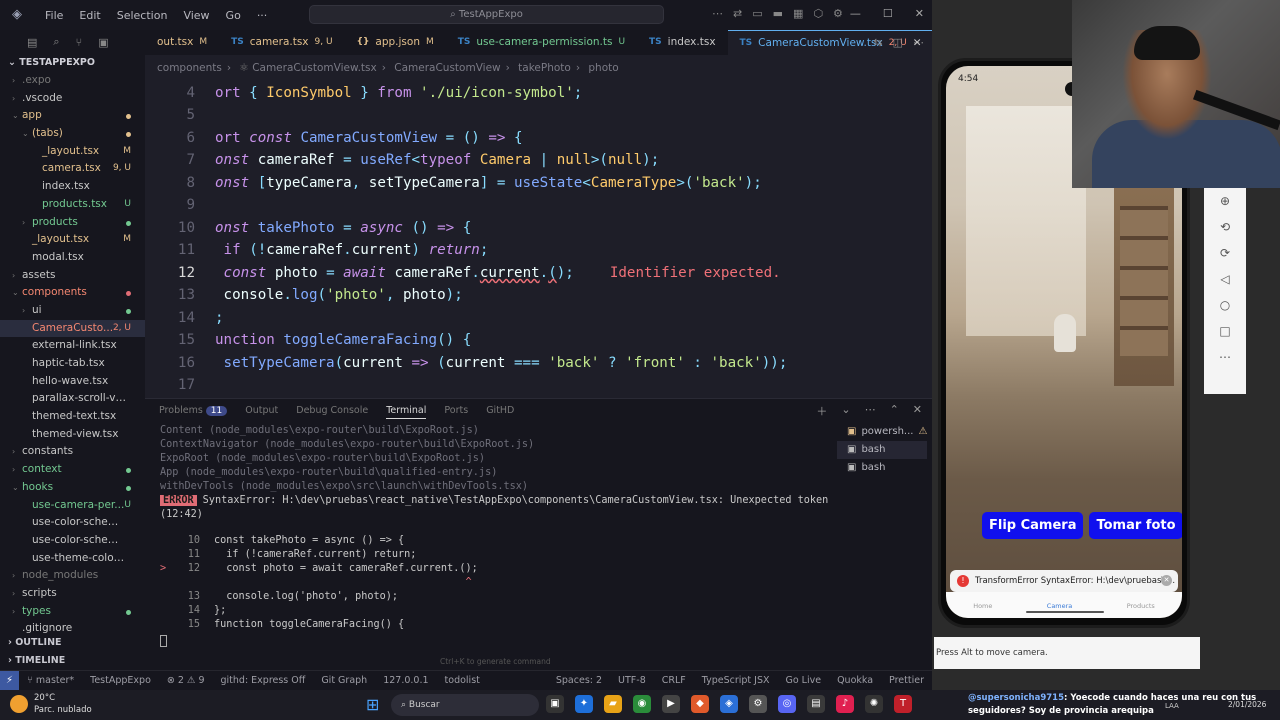 This screenshot has width=1280, height=720. Describe the element at coordinates (72, 169) in the screenshot. I see `tree-file: camera.tsx 9, U` at that location.